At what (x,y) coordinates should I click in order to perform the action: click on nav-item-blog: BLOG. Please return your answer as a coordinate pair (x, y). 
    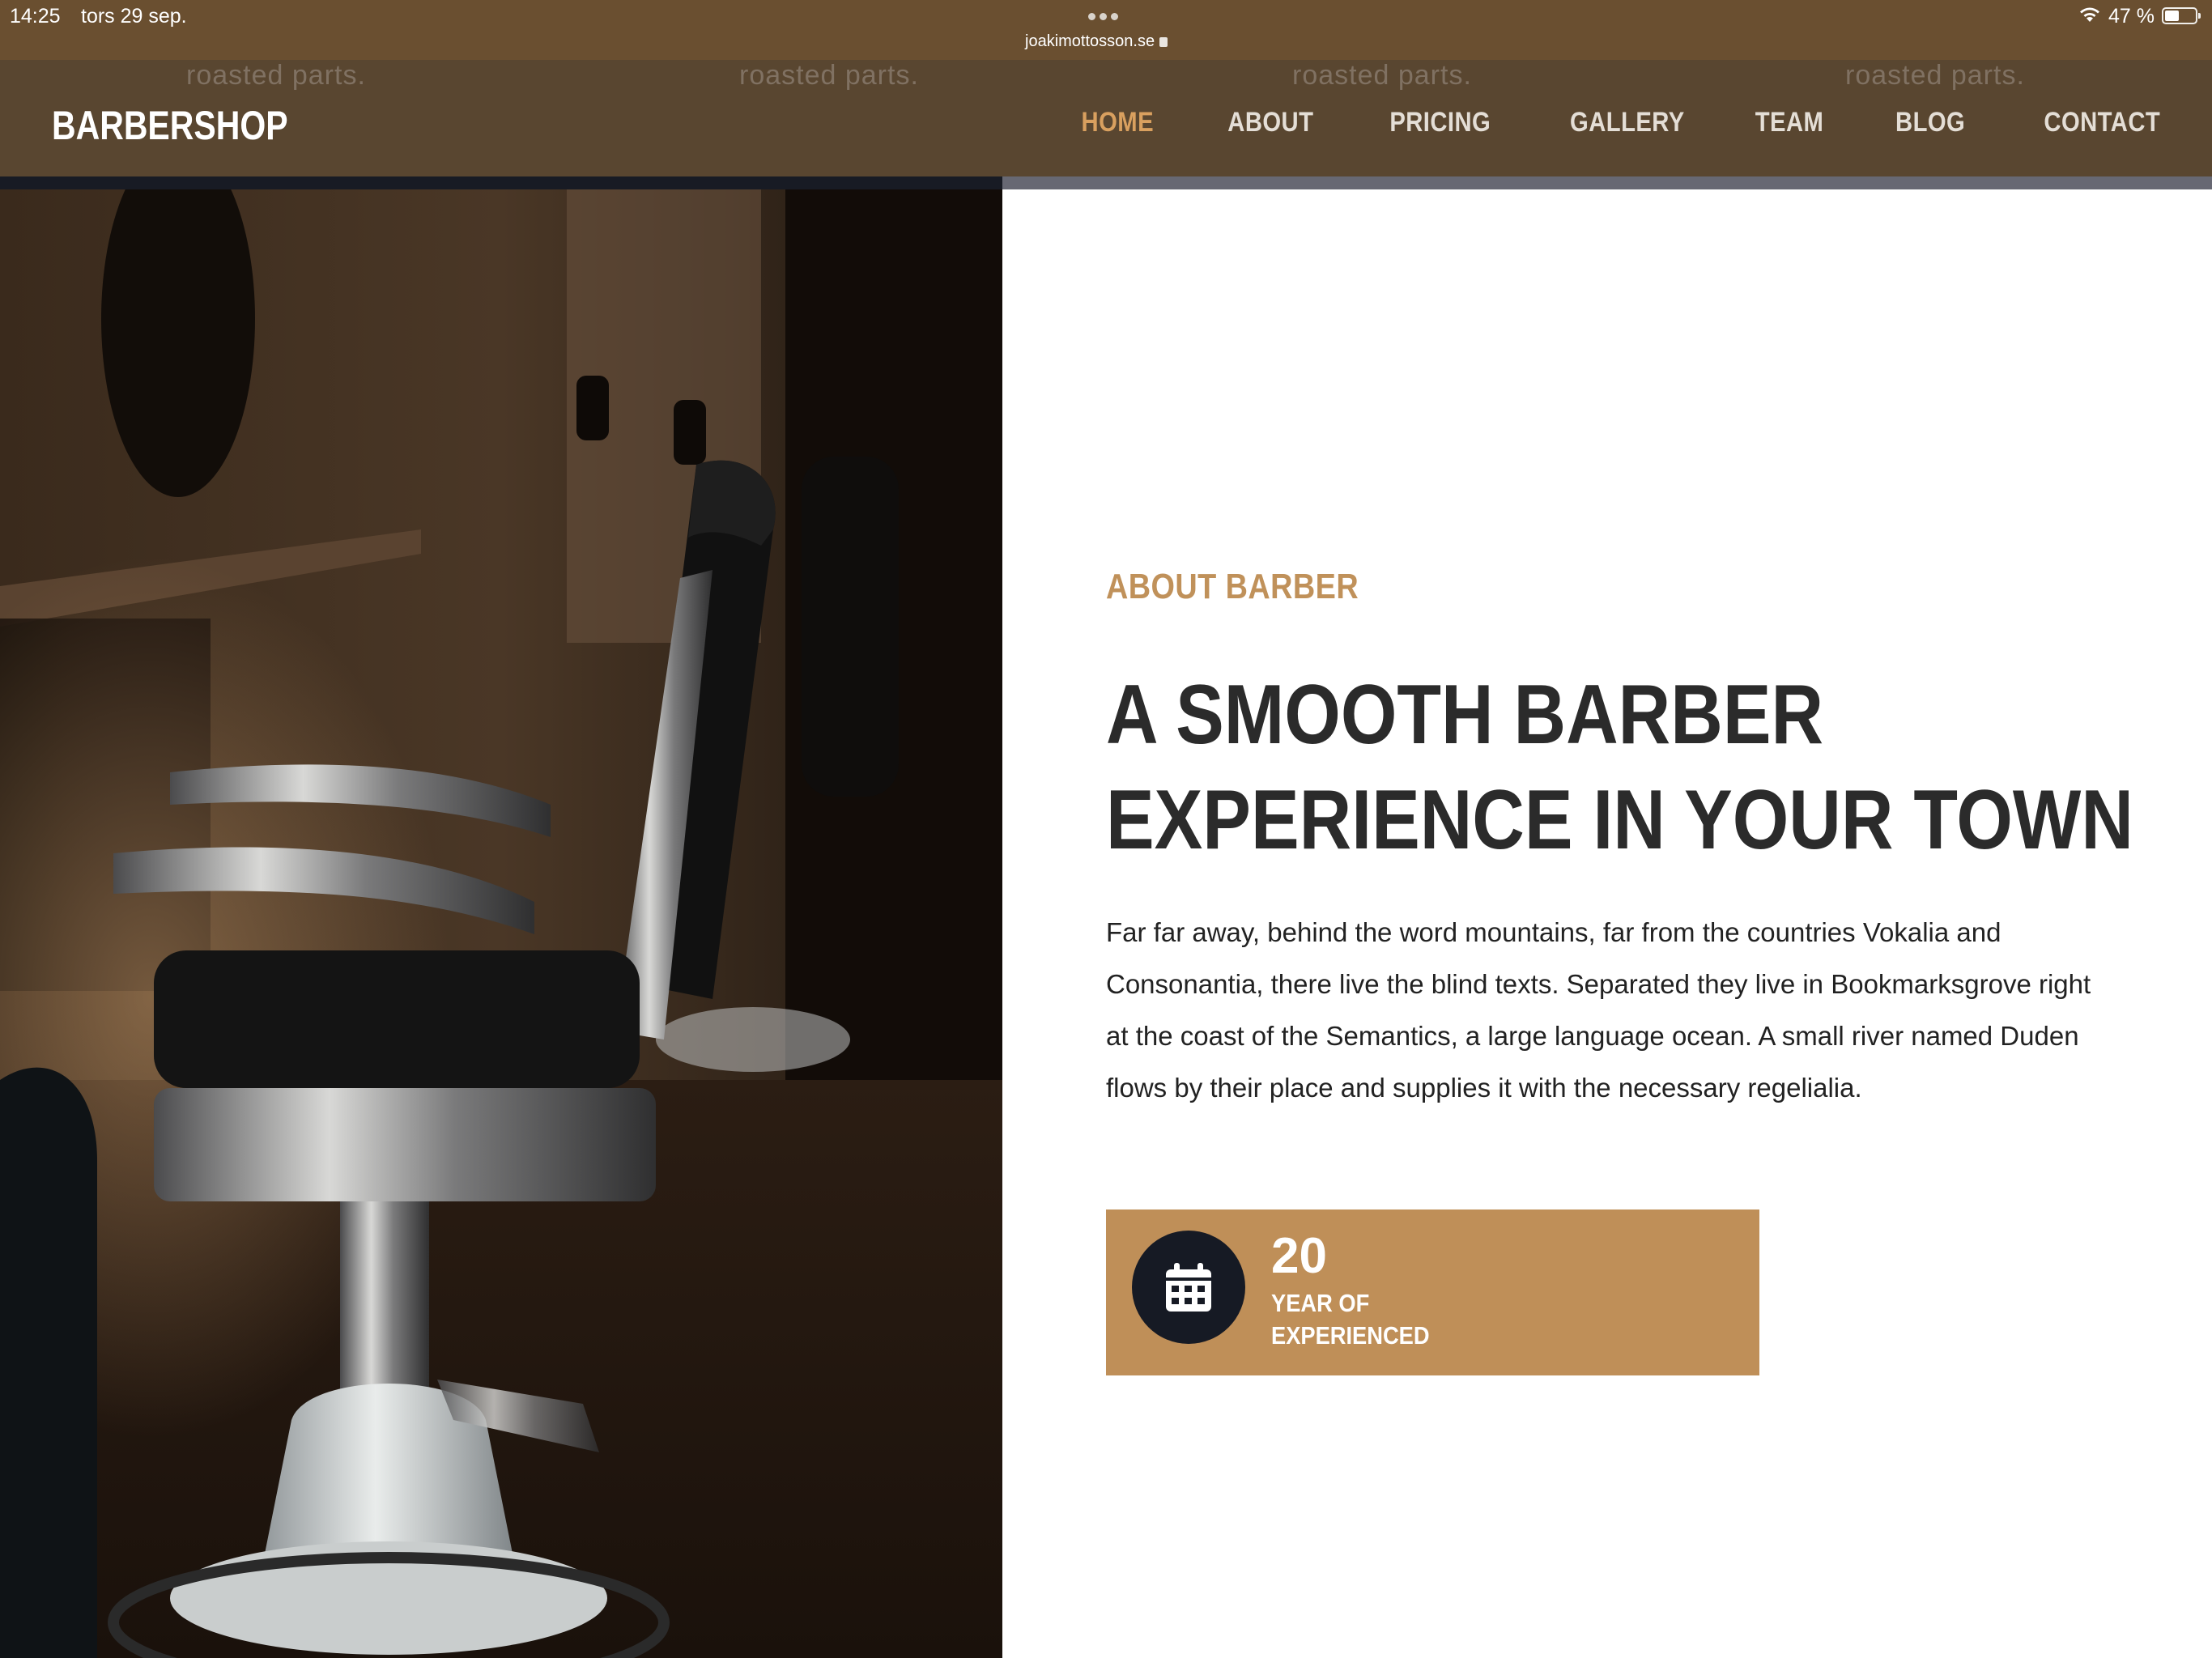
    Looking at the image, I should click on (1930, 122).